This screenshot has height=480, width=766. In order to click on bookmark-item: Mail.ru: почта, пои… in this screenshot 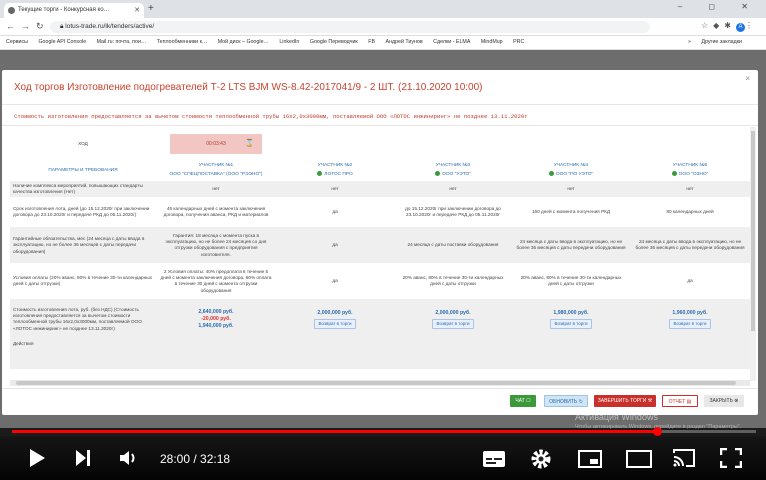, I will do `click(122, 42)`.